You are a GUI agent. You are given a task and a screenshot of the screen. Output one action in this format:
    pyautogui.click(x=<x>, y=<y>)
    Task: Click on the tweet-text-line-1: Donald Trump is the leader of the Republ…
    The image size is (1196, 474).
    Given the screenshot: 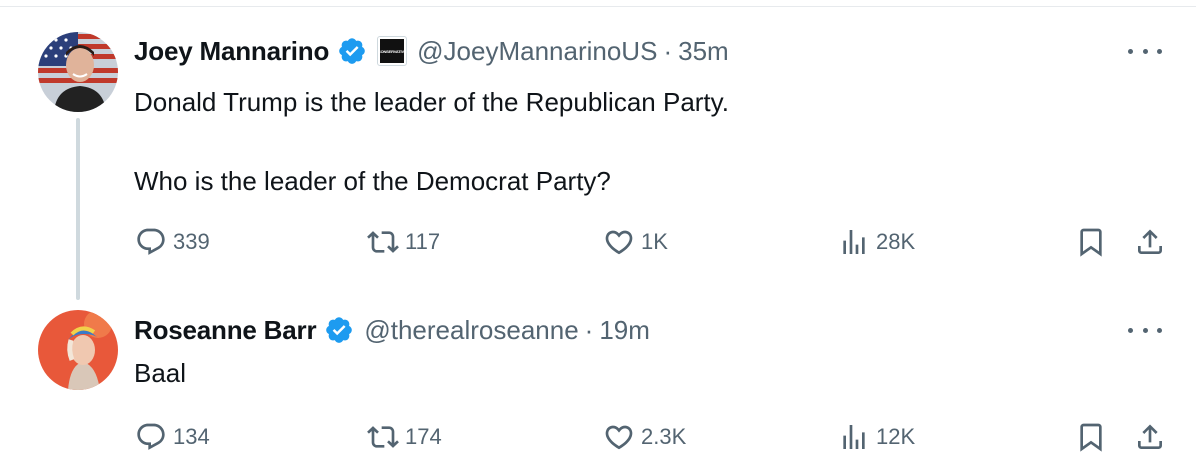 What is the action you would take?
    pyautogui.click(x=431, y=102)
    